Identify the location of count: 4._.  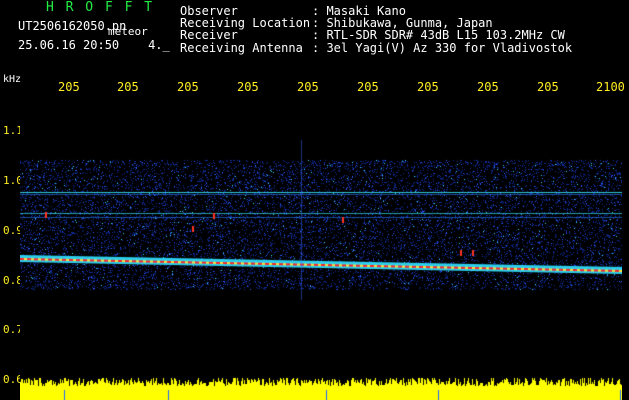
(159, 45).